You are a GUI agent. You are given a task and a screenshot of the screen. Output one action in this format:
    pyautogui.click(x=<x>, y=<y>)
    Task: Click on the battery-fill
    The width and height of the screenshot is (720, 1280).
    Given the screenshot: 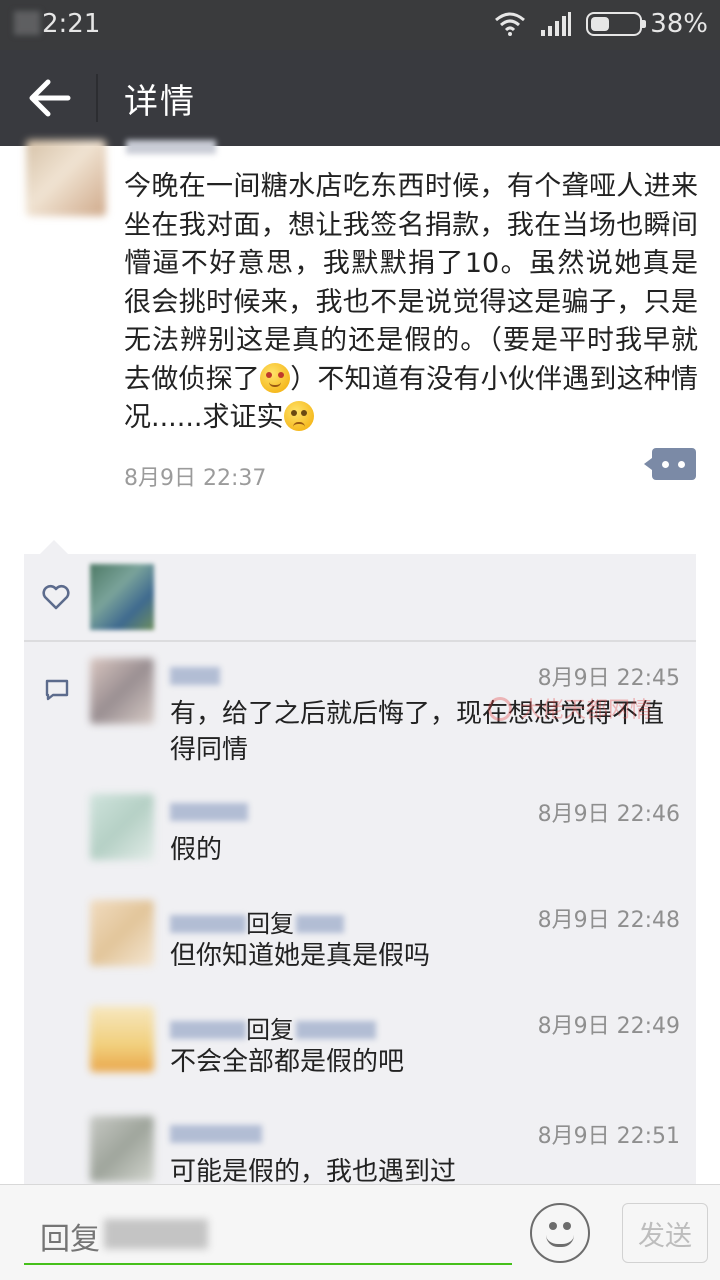 What is the action you would take?
    pyautogui.click(x=600, y=24)
    